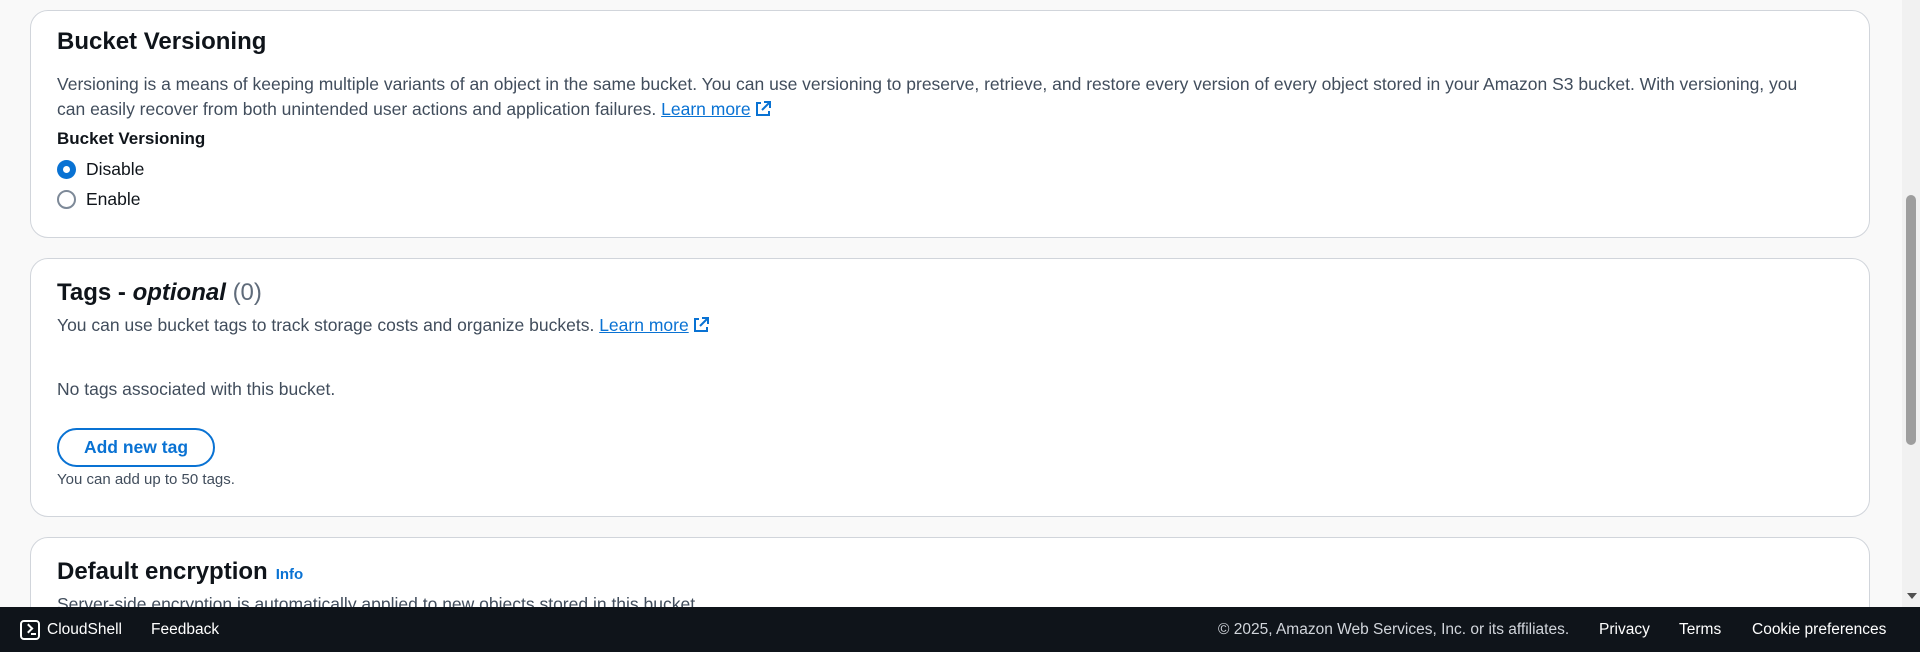 The image size is (1920, 652). What do you see at coordinates (179, 292) in the screenshot?
I see `tags-title-optional: optional` at bounding box center [179, 292].